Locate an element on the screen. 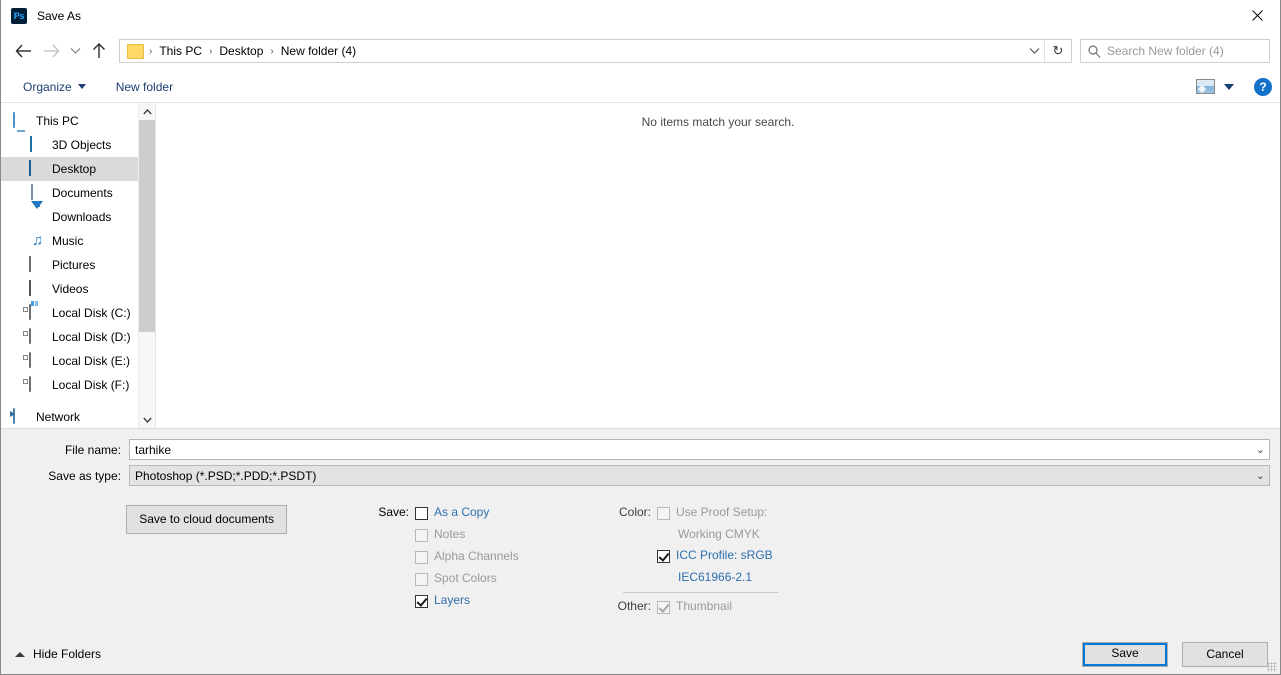 The height and width of the screenshot is (675, 1281). sidebar-item-pictures: Pictures is located at coordinates (78, 265).